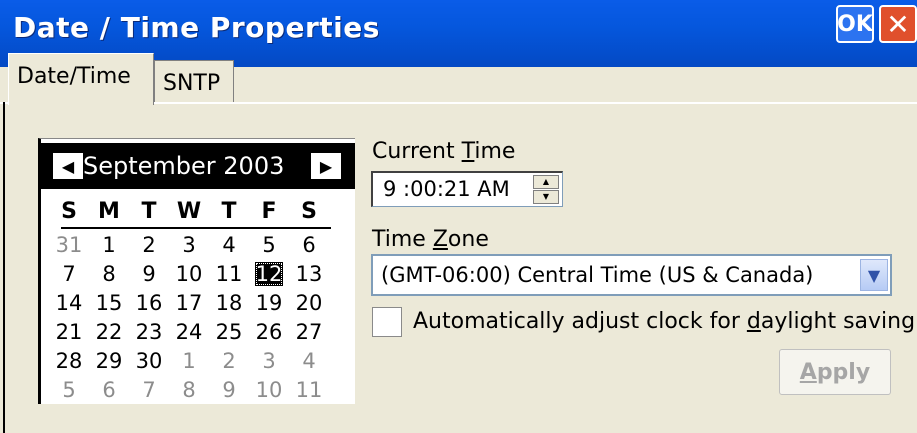 Image resolution: width=917 pixels, height=433 pixels. I want to click on time-zone-dropdown-button: ▼, so click(874, 275).